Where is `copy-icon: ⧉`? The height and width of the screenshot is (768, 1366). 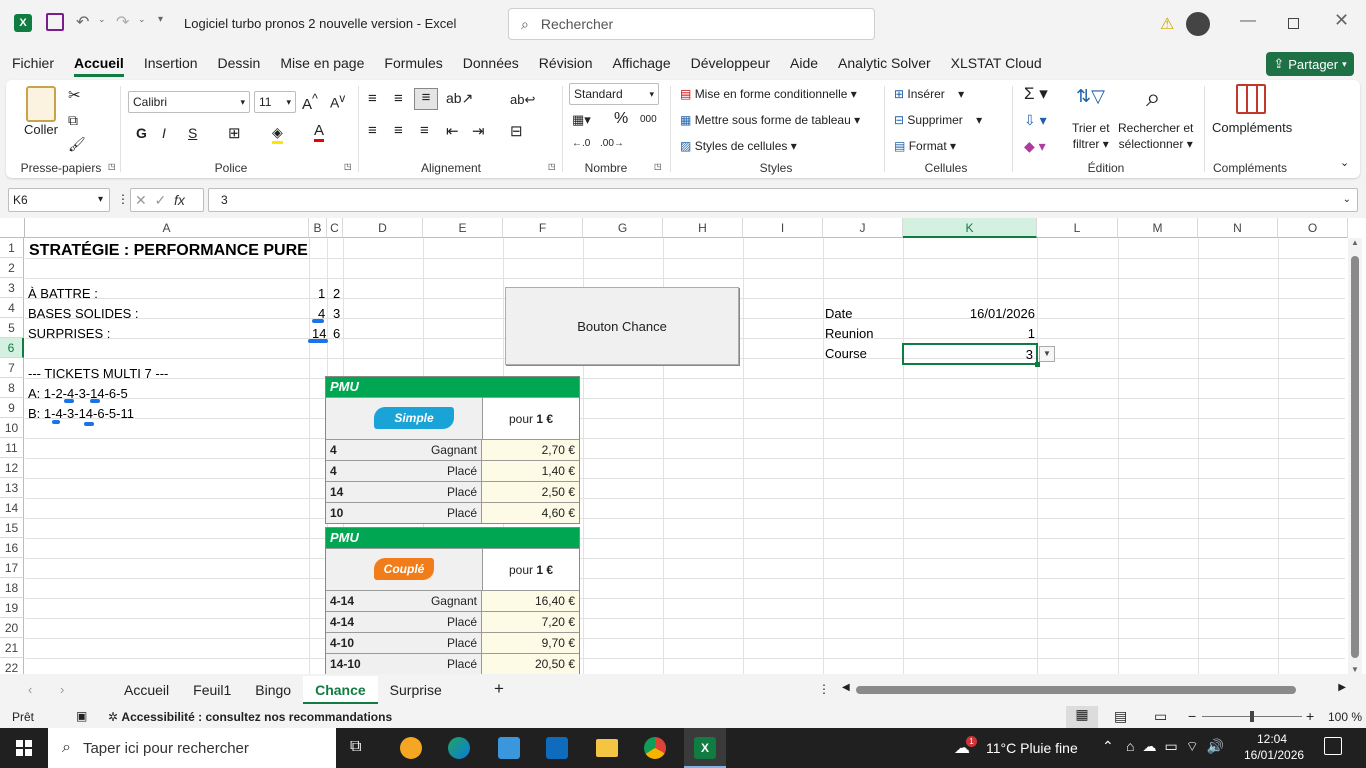 copy-icon: ⧉ is located at coordinates (73, 120).